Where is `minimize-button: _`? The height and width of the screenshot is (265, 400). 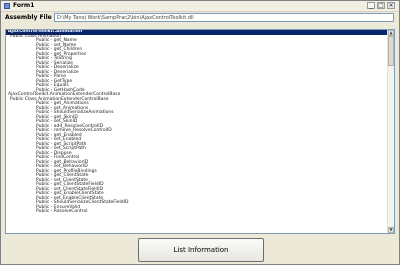 minimize-button: _ is located at coordinates (371, 5).